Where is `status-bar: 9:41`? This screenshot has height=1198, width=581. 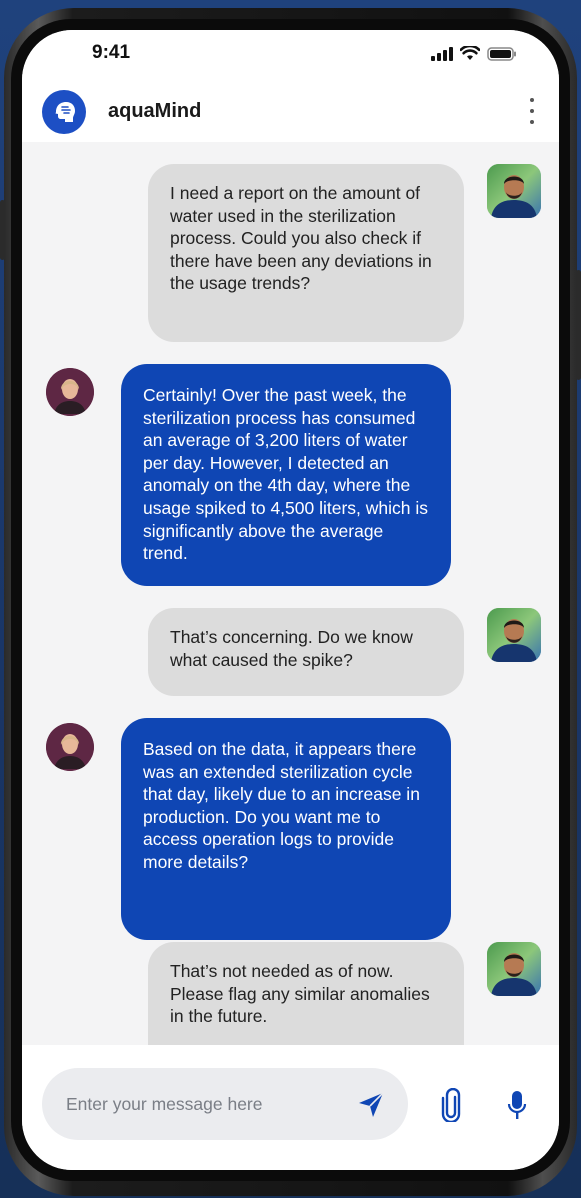
status-bar: 9:41 is located at coordinates (290, 55).